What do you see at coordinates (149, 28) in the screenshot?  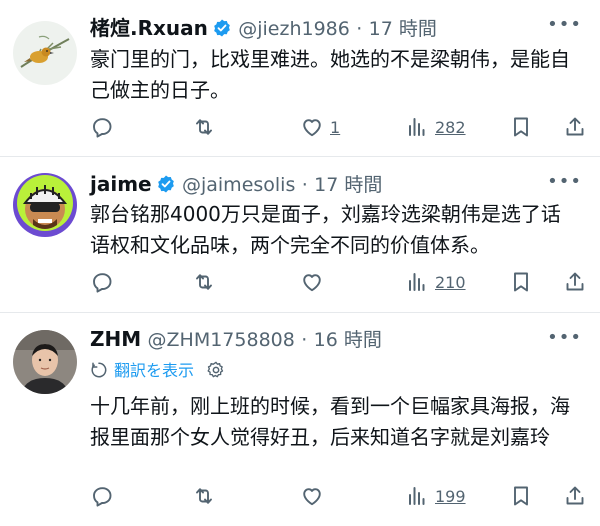 I see `display-name: 楮煊.Rxuan` at bounding box center [149, 28].